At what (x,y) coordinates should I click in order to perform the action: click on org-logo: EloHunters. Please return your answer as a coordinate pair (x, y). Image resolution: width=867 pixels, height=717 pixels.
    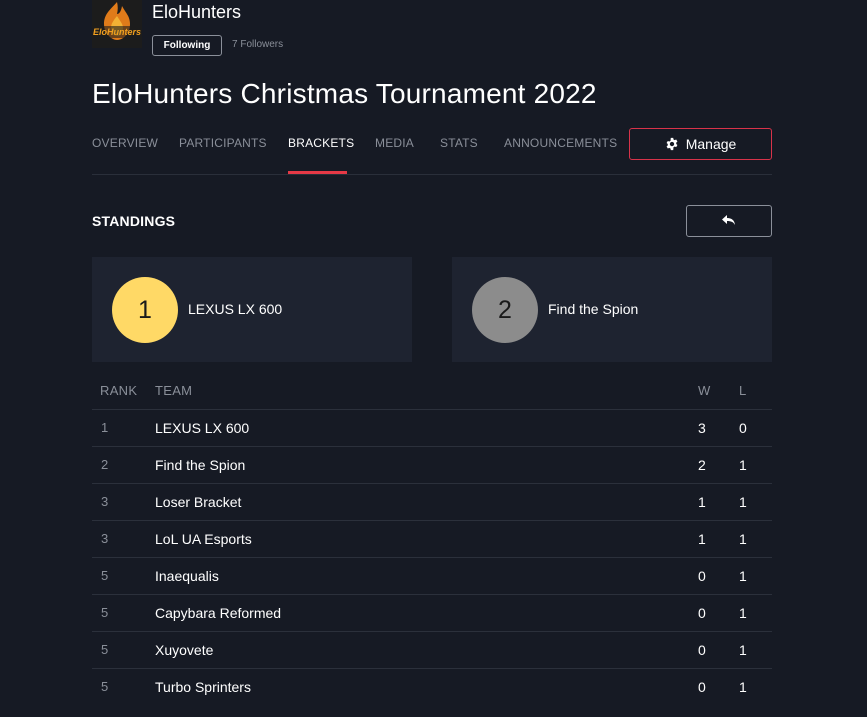
    Looking at the image, I should click on (117, 24).